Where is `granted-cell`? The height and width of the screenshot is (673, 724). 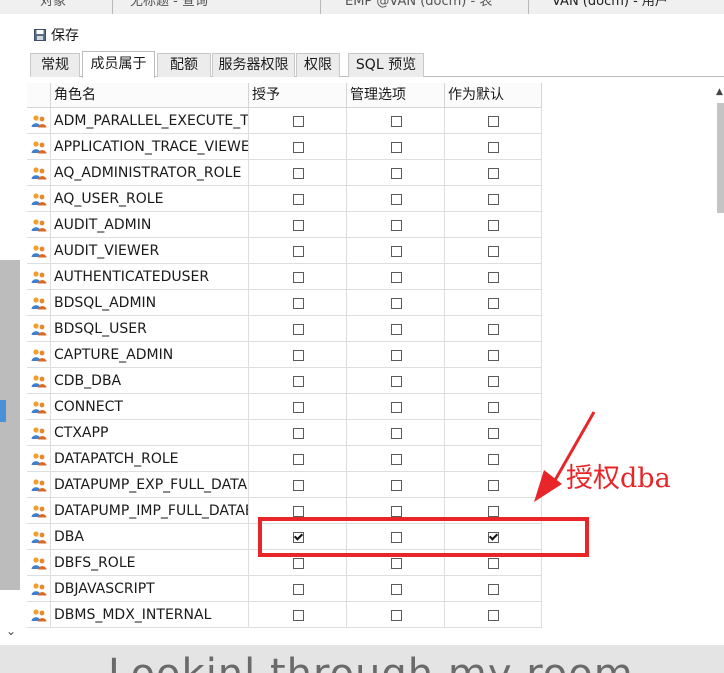
granted-cell is located at coordinates (298, 147).